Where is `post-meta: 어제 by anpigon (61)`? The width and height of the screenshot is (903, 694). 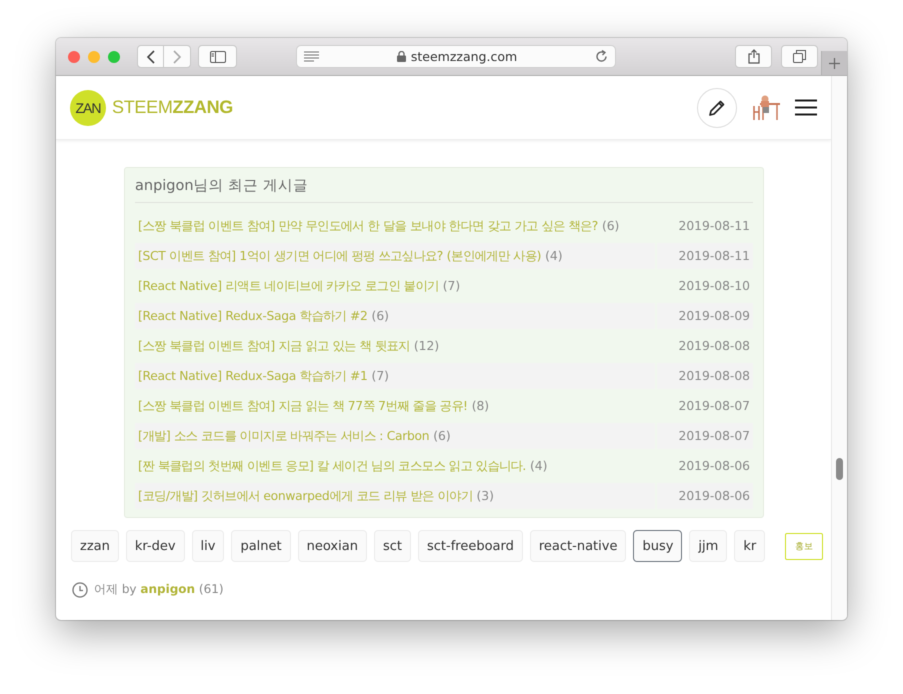 post-meta: 어제 by anpigon (61) is located at coordinates (159, 589).